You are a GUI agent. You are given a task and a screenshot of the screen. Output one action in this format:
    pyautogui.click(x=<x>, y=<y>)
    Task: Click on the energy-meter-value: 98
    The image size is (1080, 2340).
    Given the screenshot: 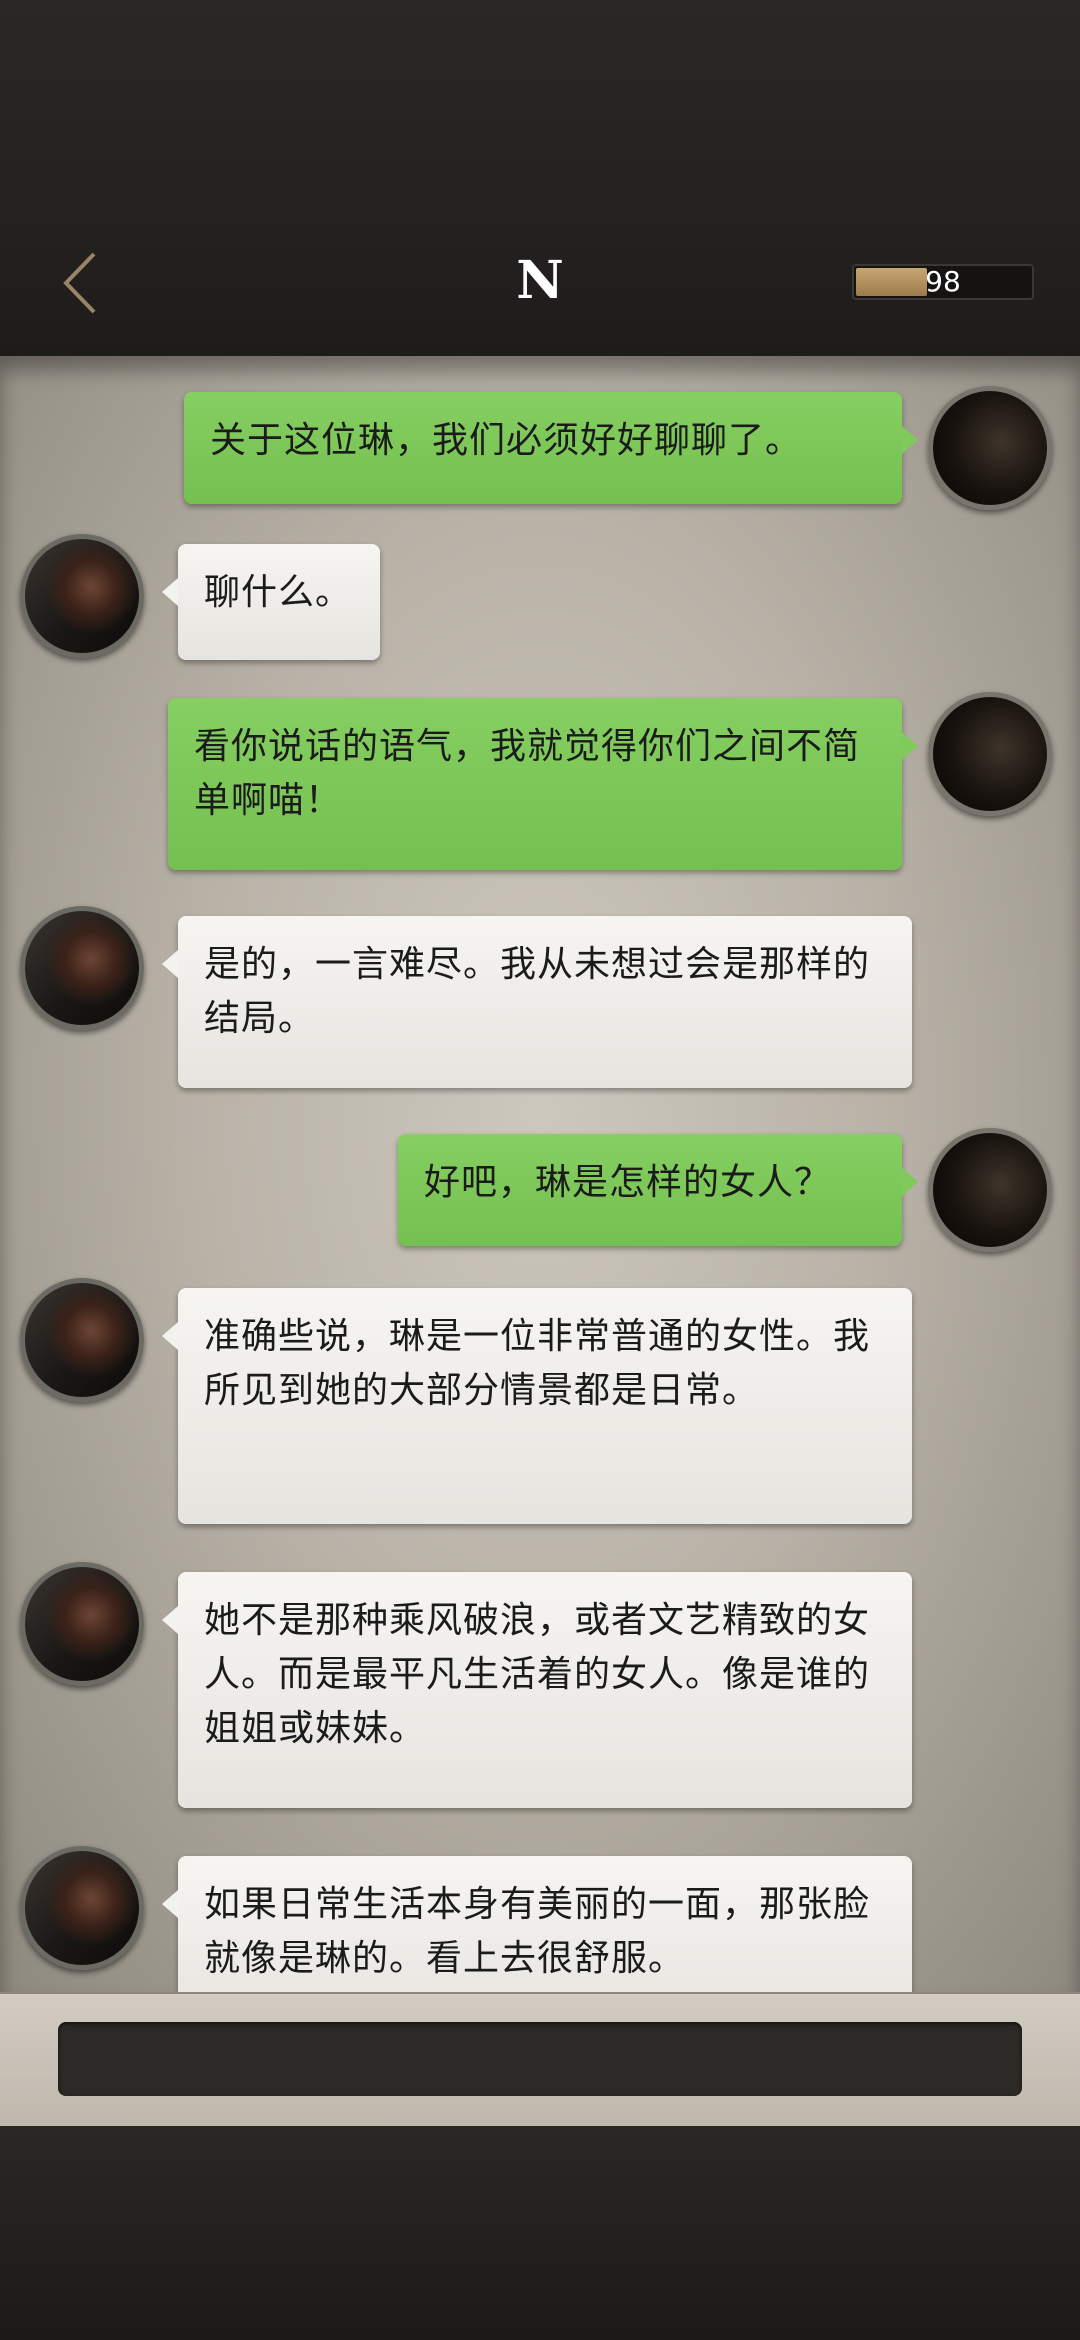 What is the action you would take?
    pyautogui.click(x=943, y=281)
    